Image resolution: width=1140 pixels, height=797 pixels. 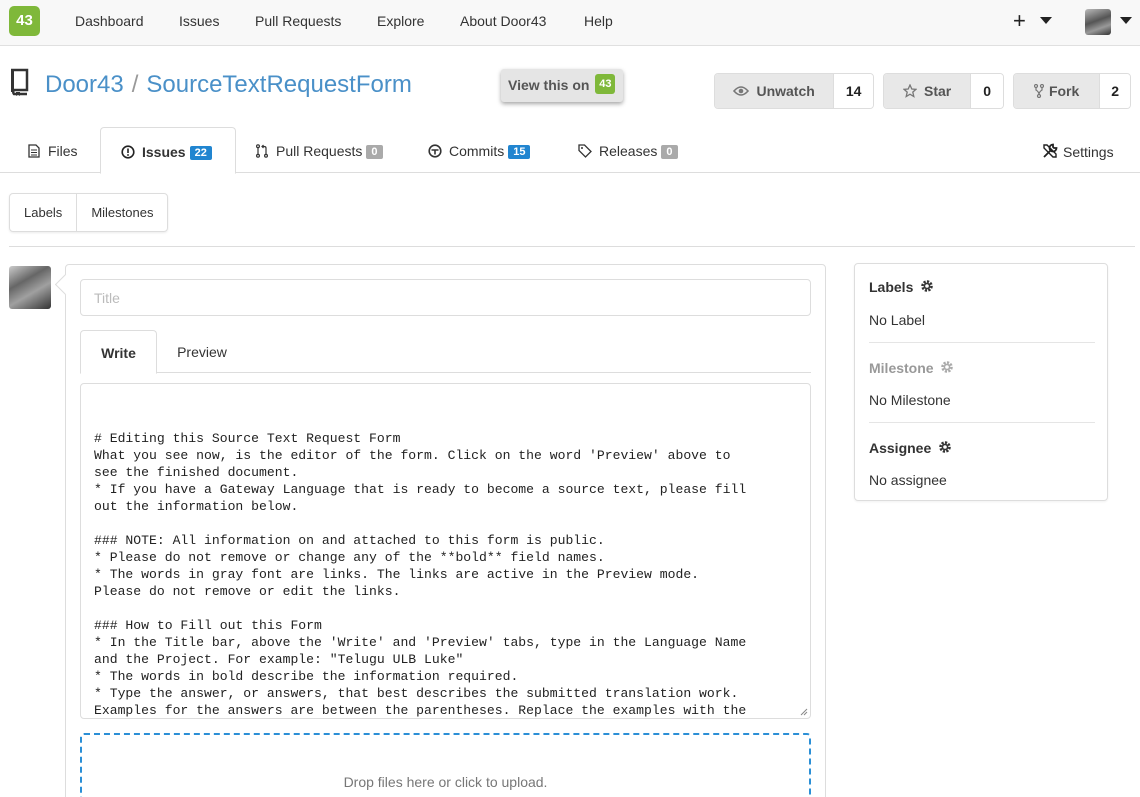 What do you see at coordinates (298, 21) in the screenshot?
I see `nav-pull-requests: Pull Requests` at bounding box center [298, 21].